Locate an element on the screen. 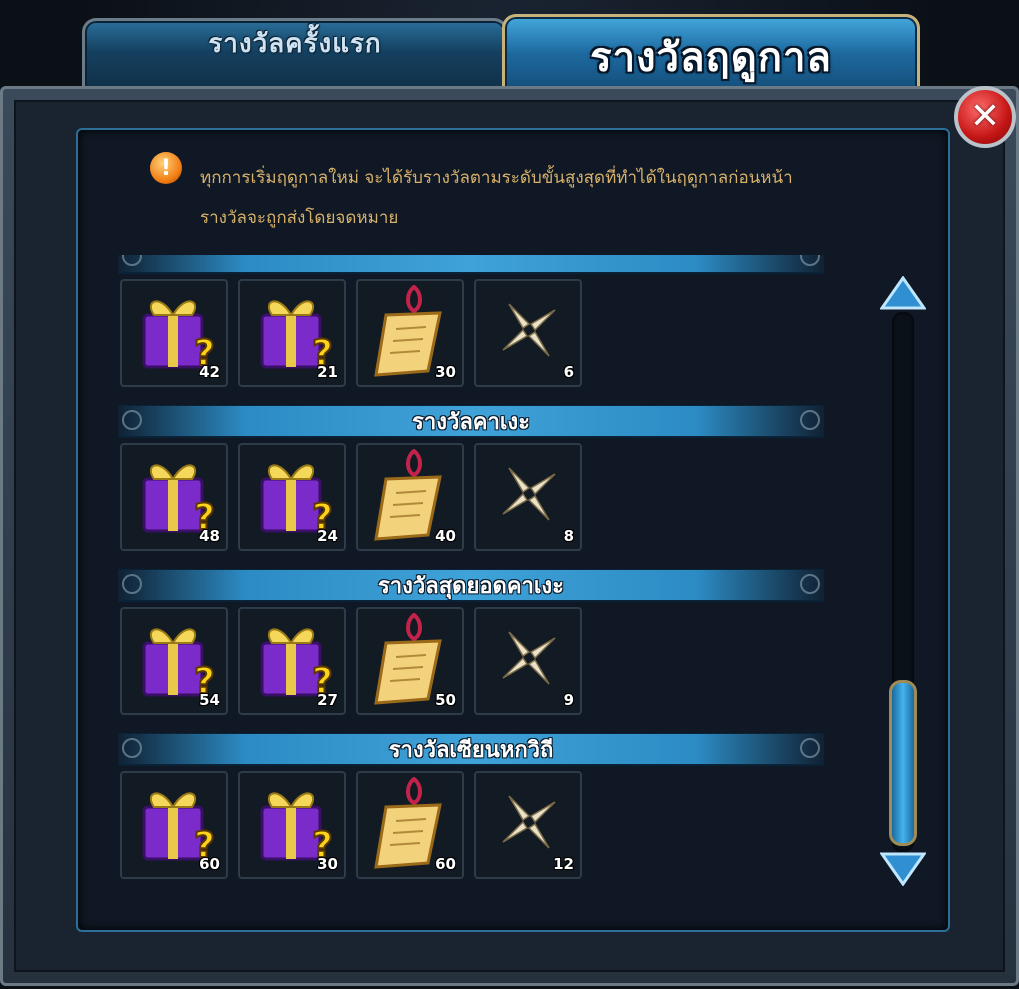 The image size is (1019, 989). tier-name: รางวัลคาเงะ is located at coordinates (471, 422).